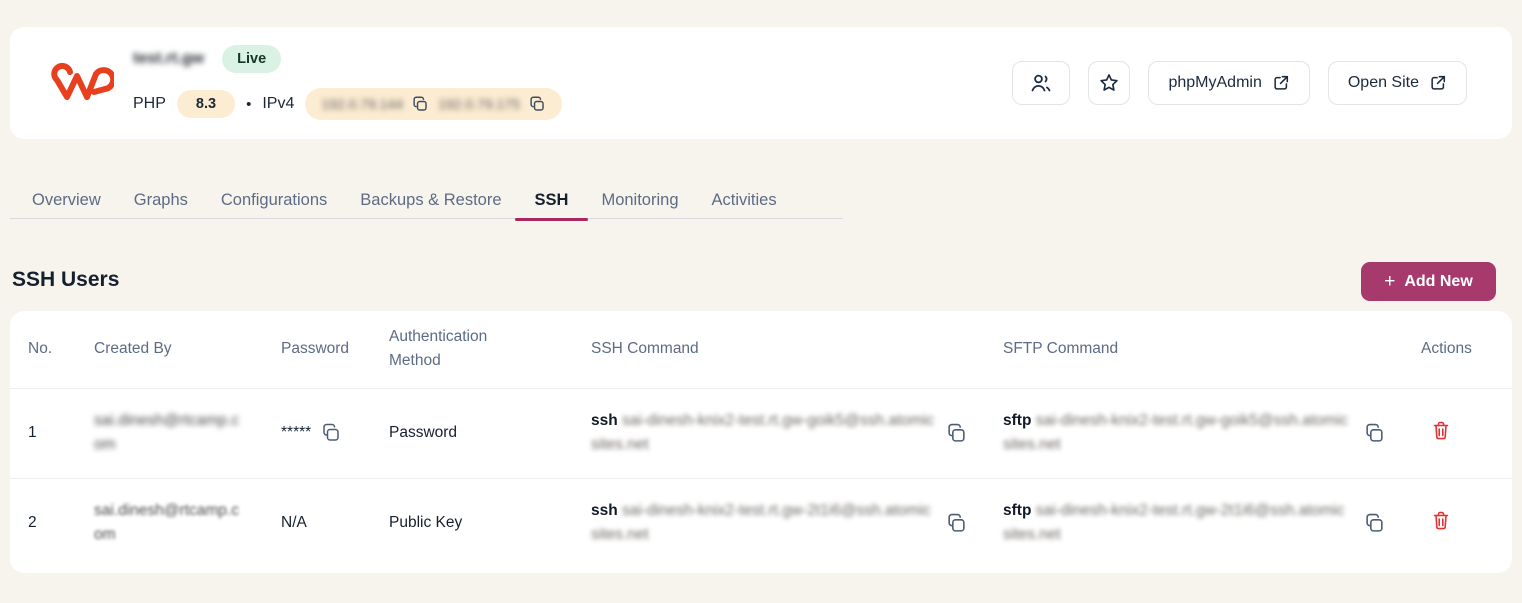 The width and height of the screenshot is (1522, 603). Describe the element at coordinates (252, 59) in the screenshot. I see `status-badge: Live` at that location.